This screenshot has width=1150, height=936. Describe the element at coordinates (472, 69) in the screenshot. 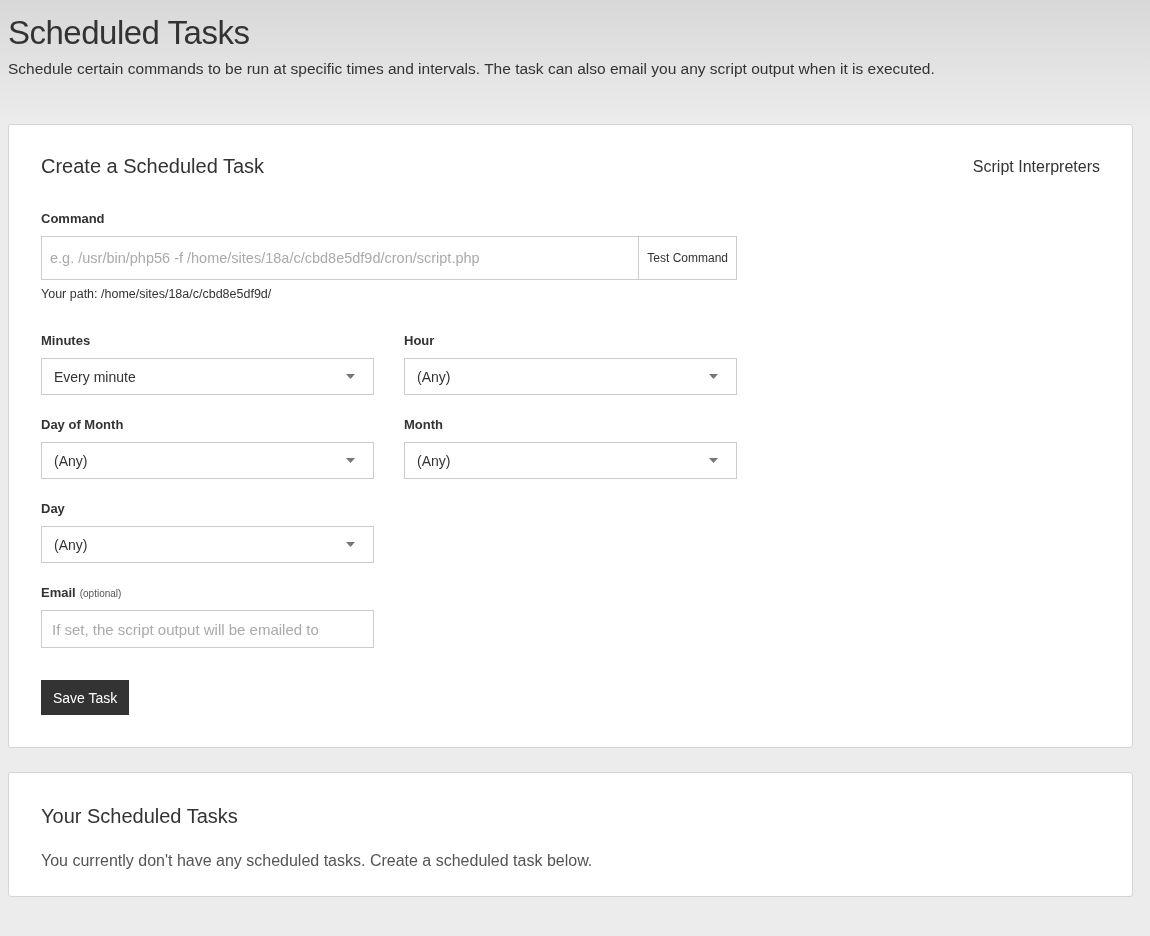

I see `page-description: Schedule certain commands to be run at specific times and intervals. The task can also email you any script output when it is executed.` at that location.